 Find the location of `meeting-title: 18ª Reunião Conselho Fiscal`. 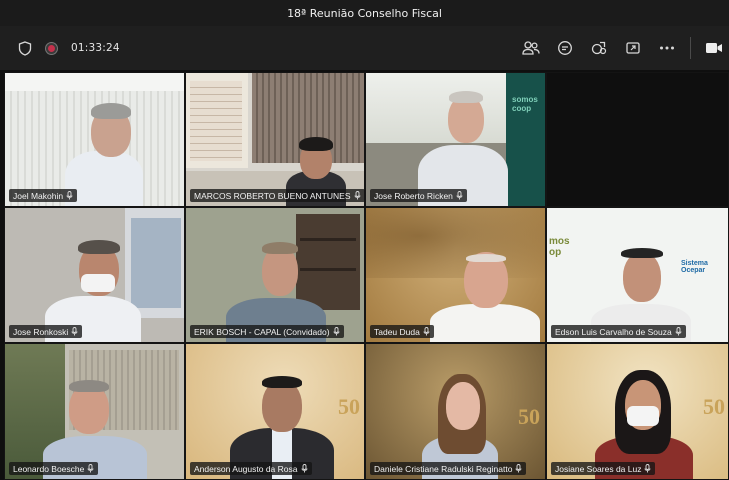

meeting-title: 18ª Reunião Conselho Fiscal is located at coordinates (364, 13).